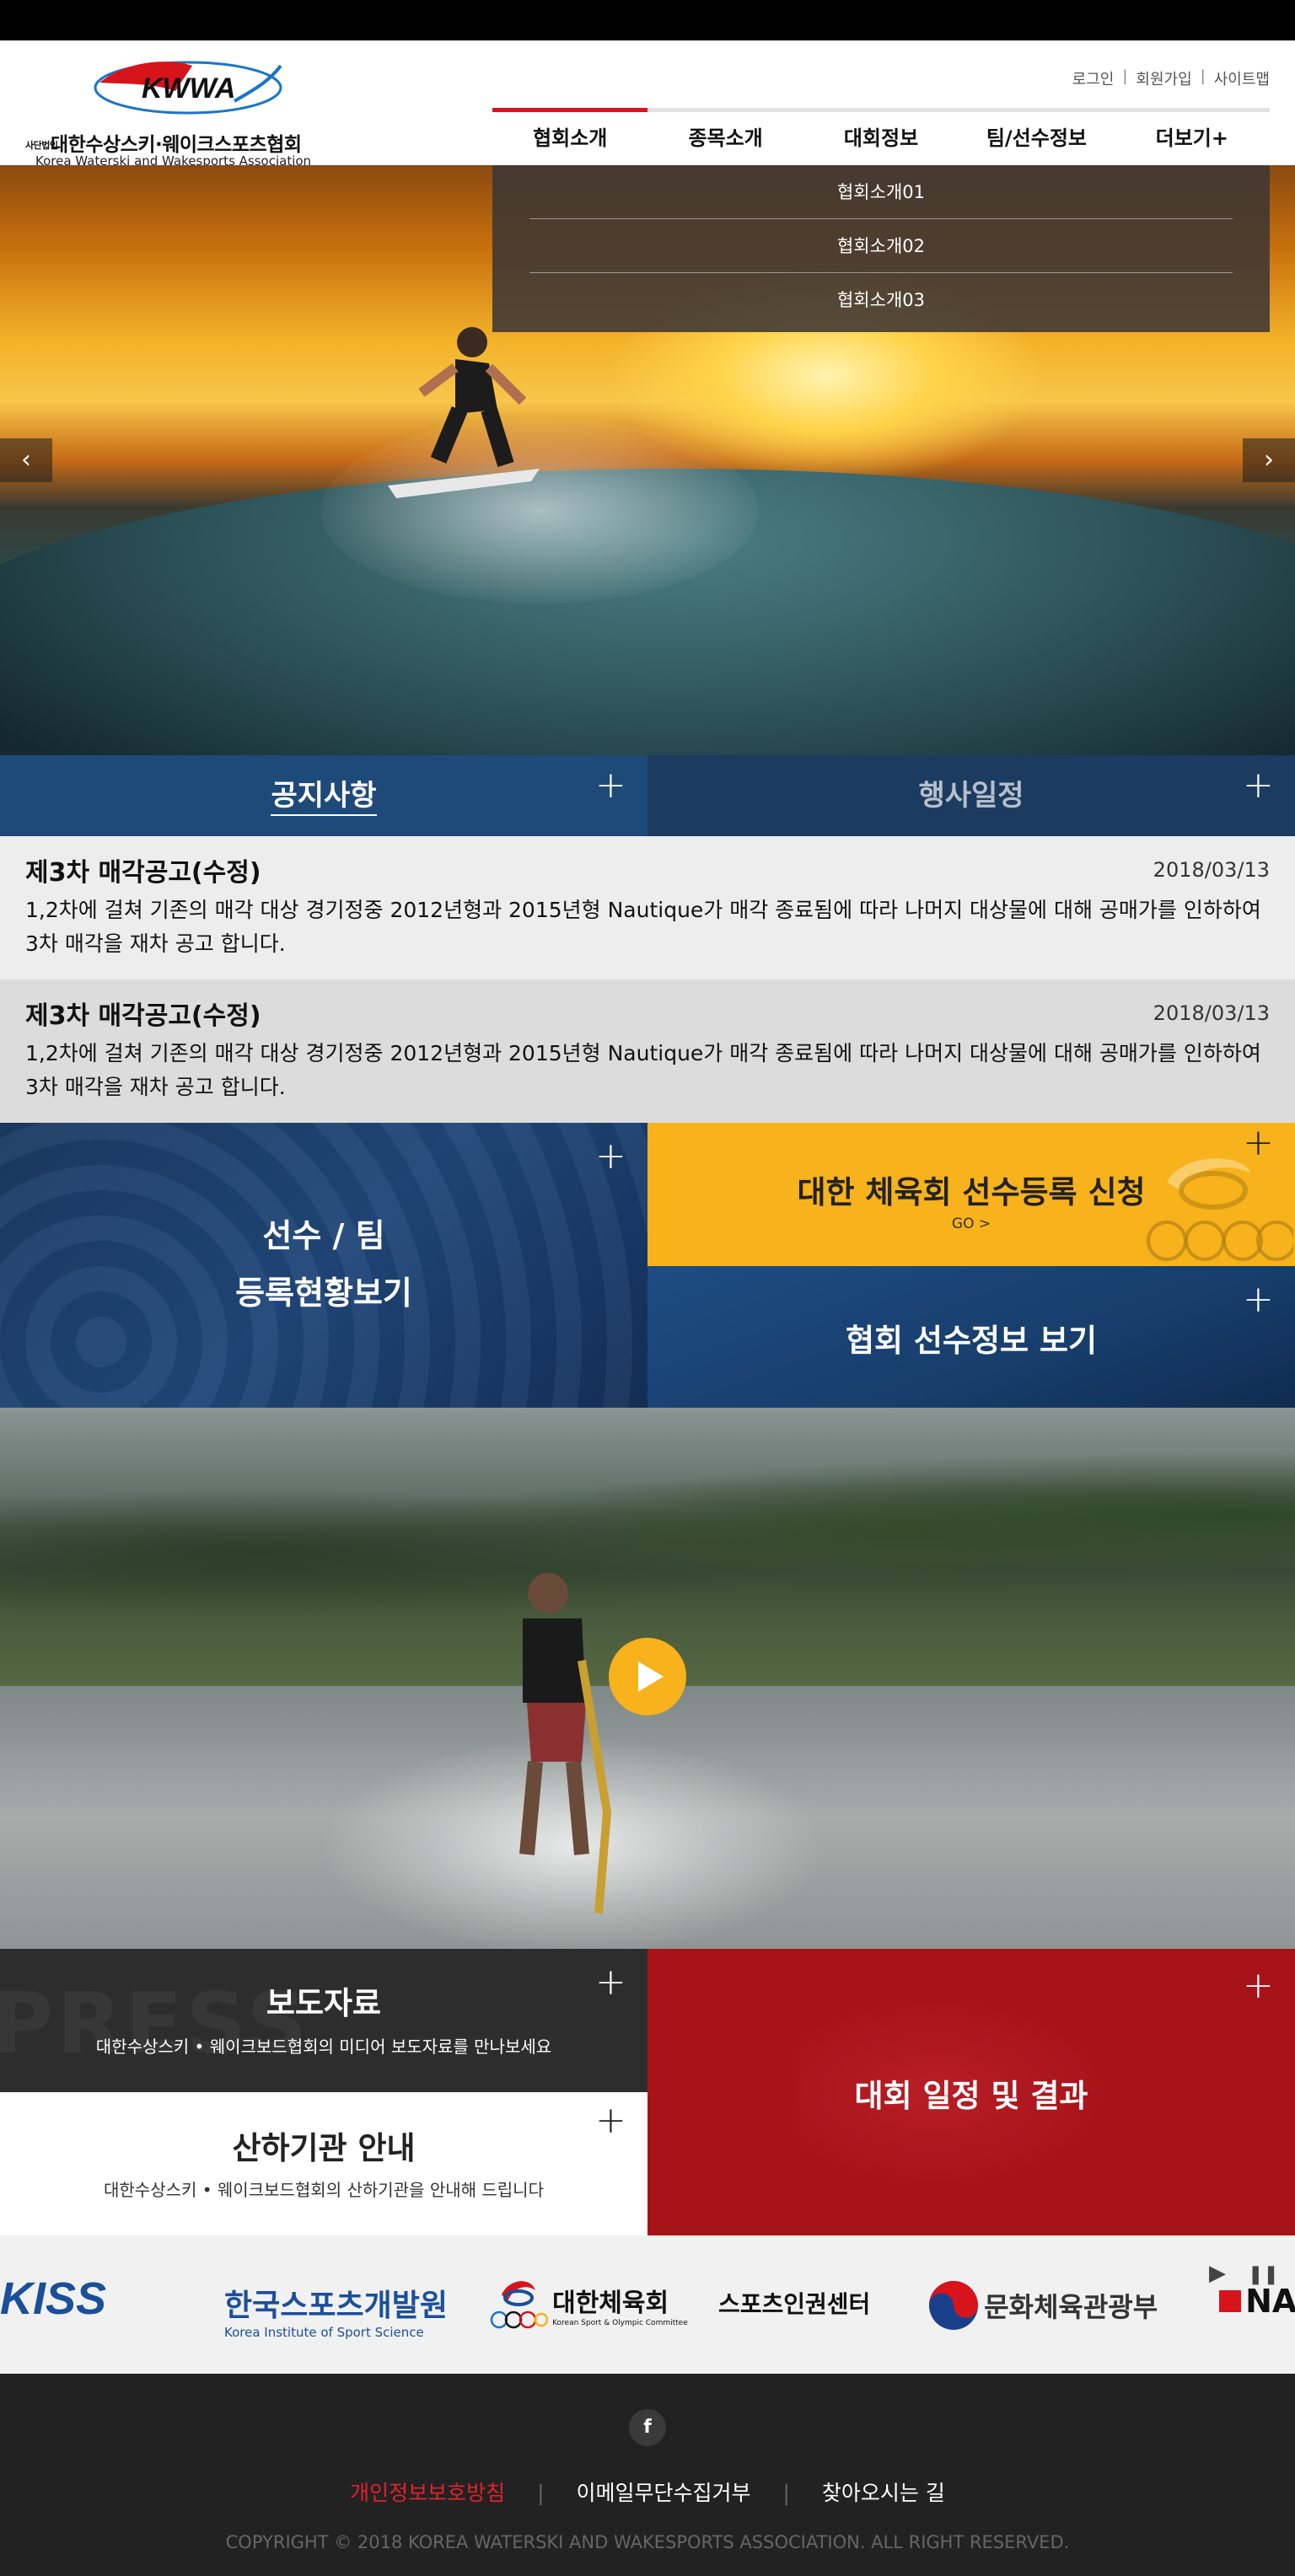  What do you see at coordinates (163, 142) in the screenshot?
I see `org-name-kr: 사단법인대한수상스키·웨이크스포츠협회` at bounding box center [163, 142].